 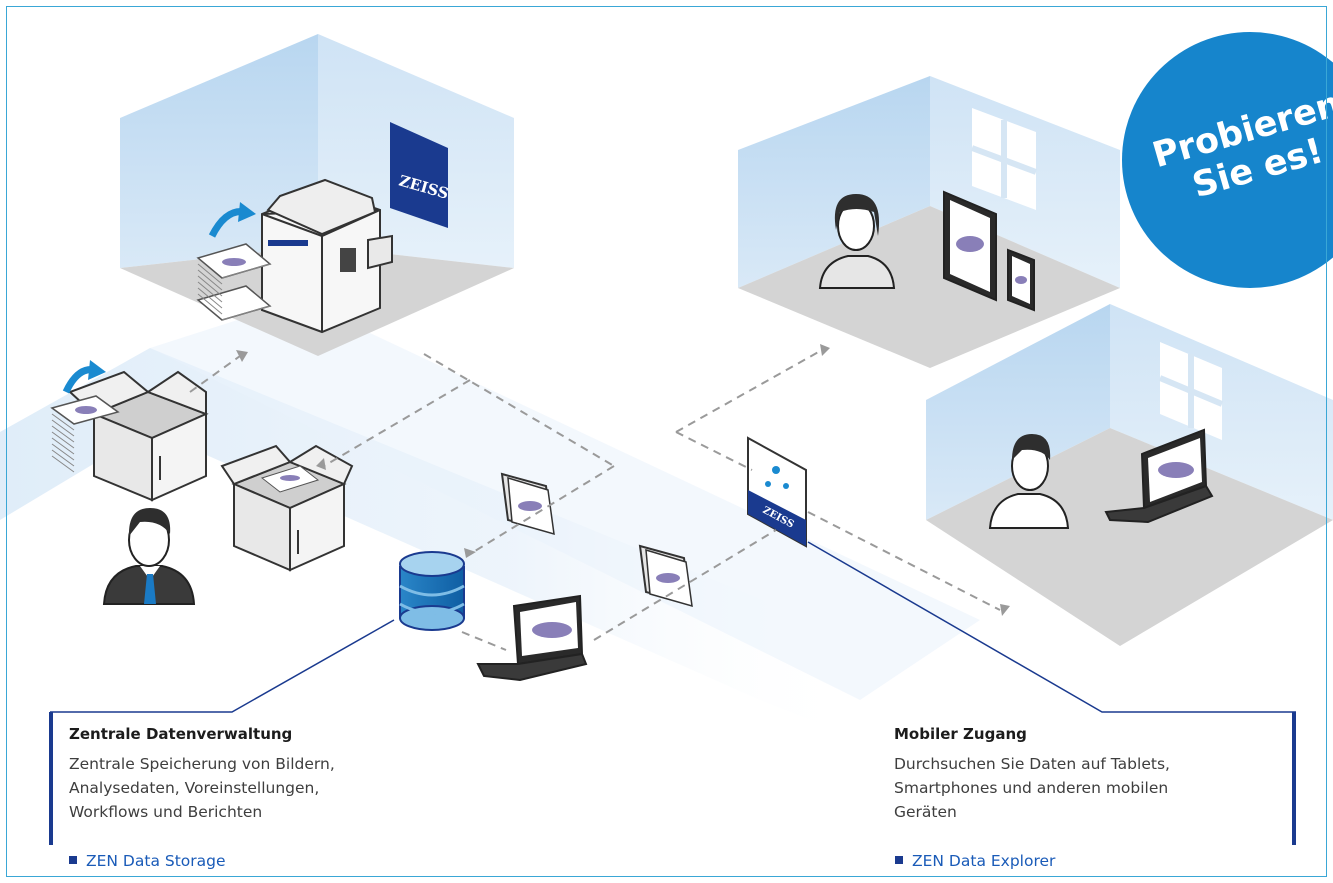 What do you see at coordinates (222, 666) in the screenshot?
I see `connector-left` at bounding box center [222, 666].